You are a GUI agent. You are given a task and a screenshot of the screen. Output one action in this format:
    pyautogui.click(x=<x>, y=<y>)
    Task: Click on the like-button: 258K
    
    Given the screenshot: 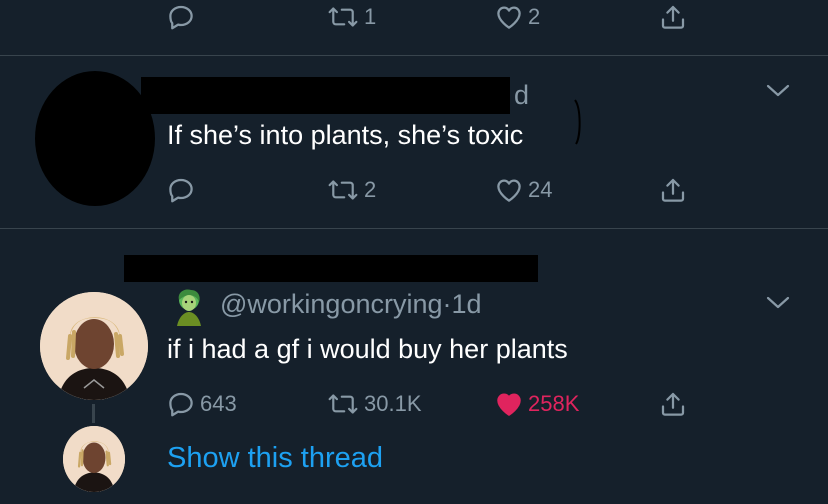 What is the action you would take?
    pyautogui.click(x=536, y=404)
    